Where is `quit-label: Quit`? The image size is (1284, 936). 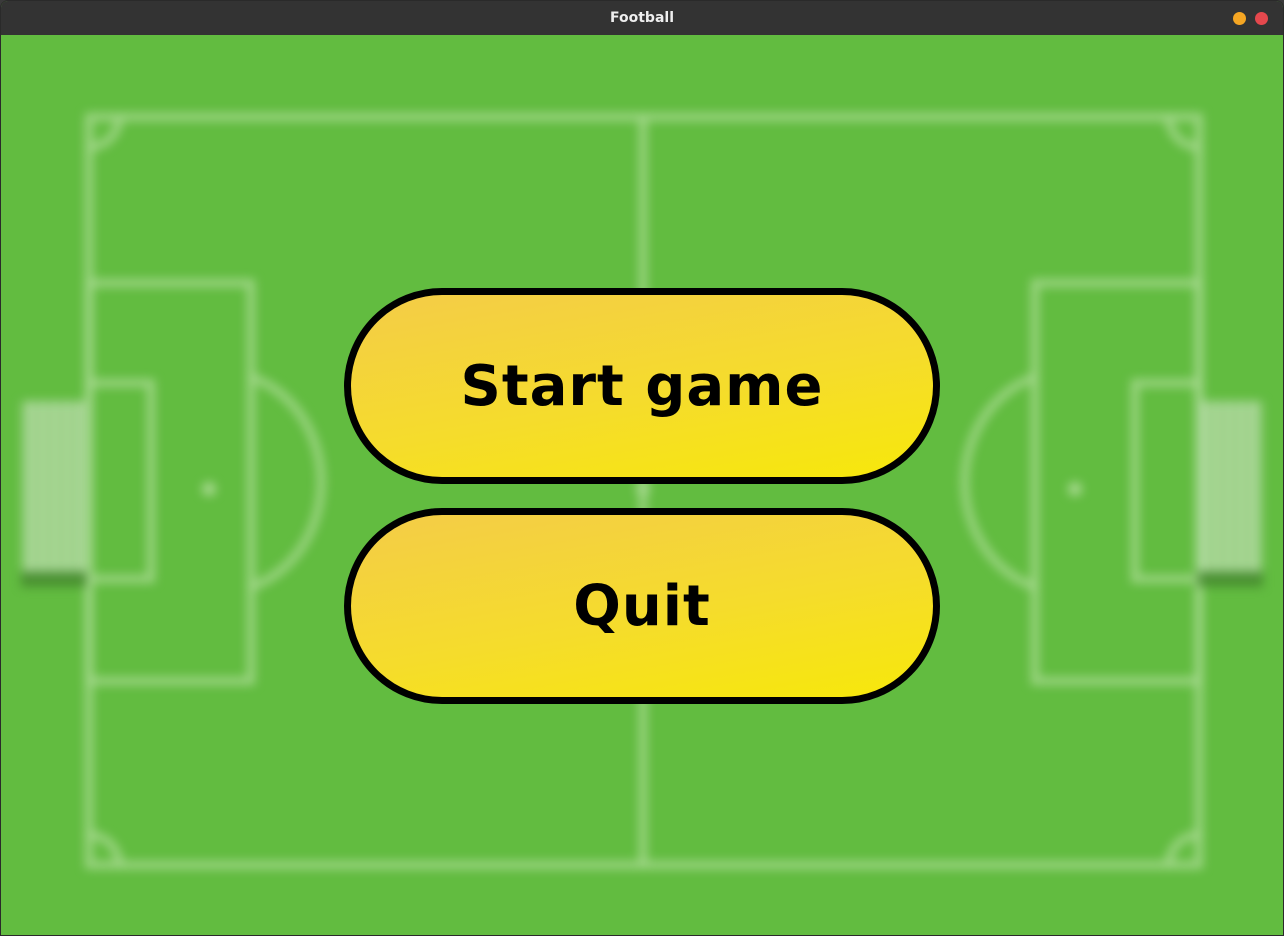
quit-label: Quit is located at coordinates (642, 606).